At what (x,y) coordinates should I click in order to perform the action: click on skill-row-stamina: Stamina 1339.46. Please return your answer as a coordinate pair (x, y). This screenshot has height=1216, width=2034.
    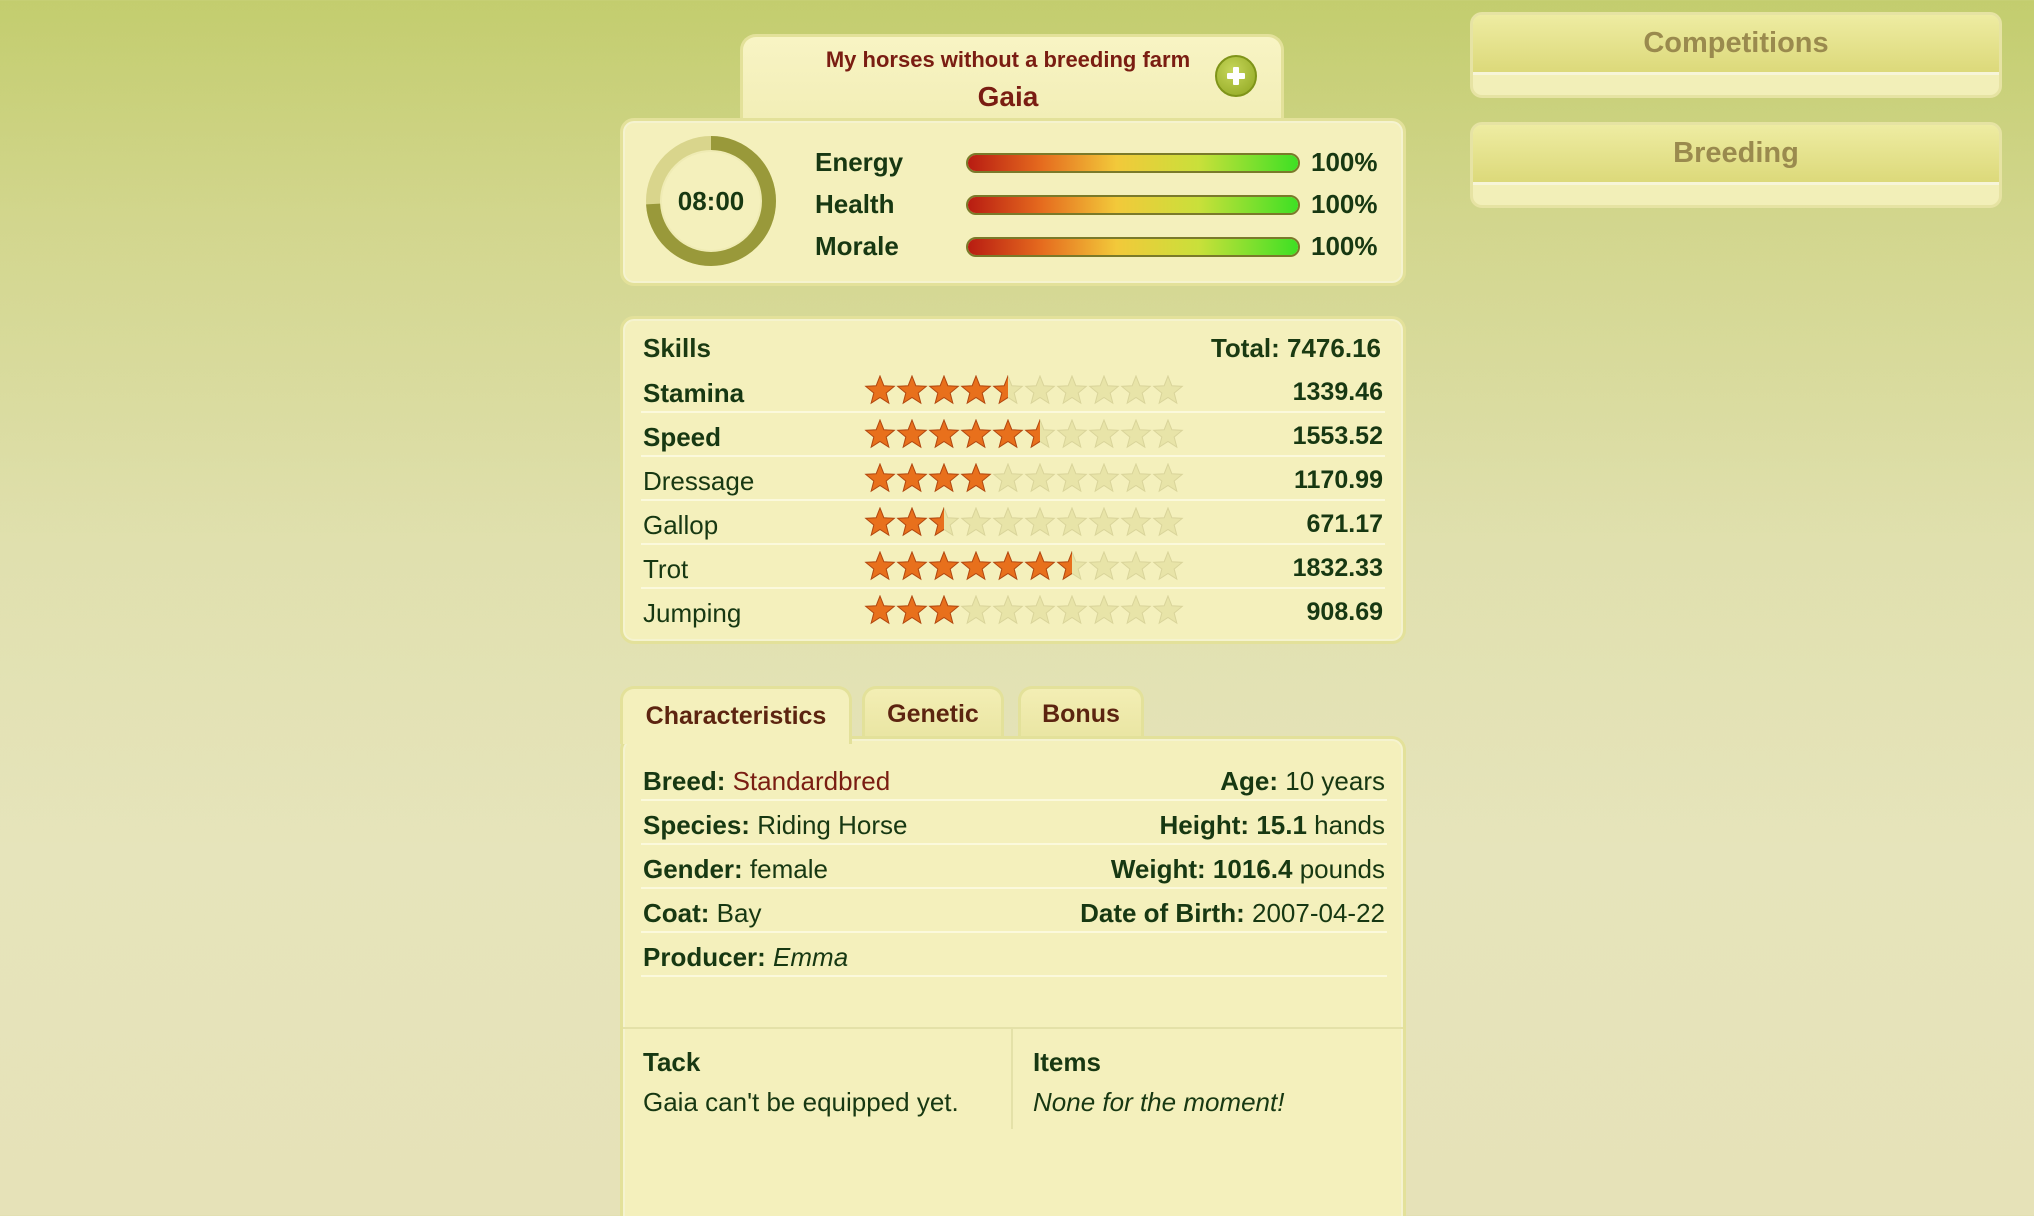
    Looking at the image, I should click on (1013, 391).